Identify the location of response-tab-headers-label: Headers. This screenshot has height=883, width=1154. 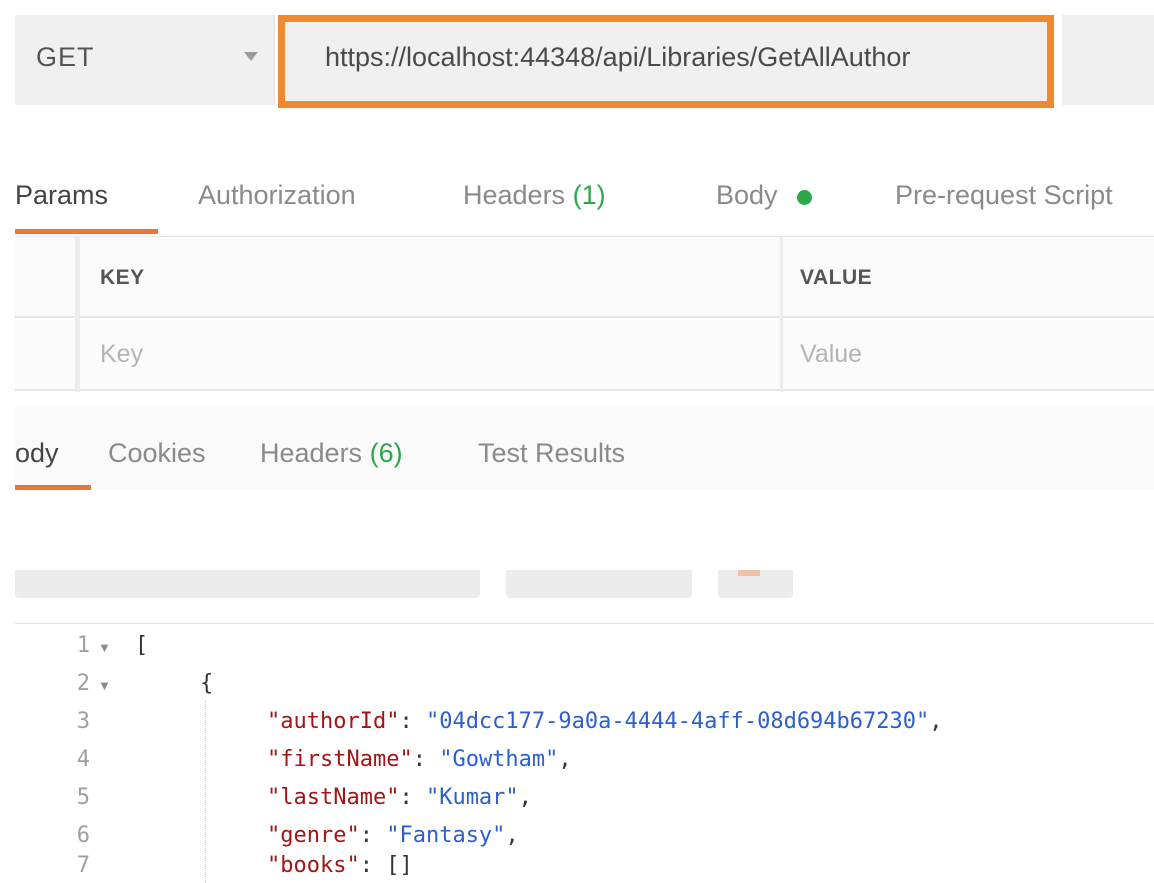
(311, 453).